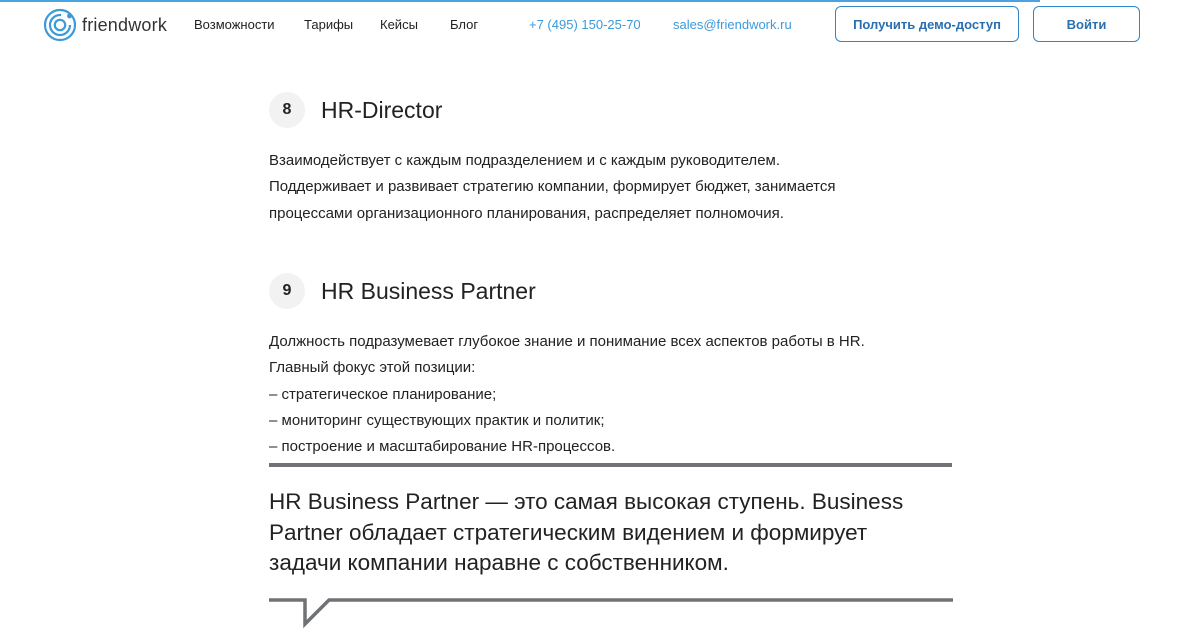 The image size is (1199, 637). Describe the element at coordinates (927, 24) in the screenshot. I see `demo-access-button: Получить демо-доступ` at that location.